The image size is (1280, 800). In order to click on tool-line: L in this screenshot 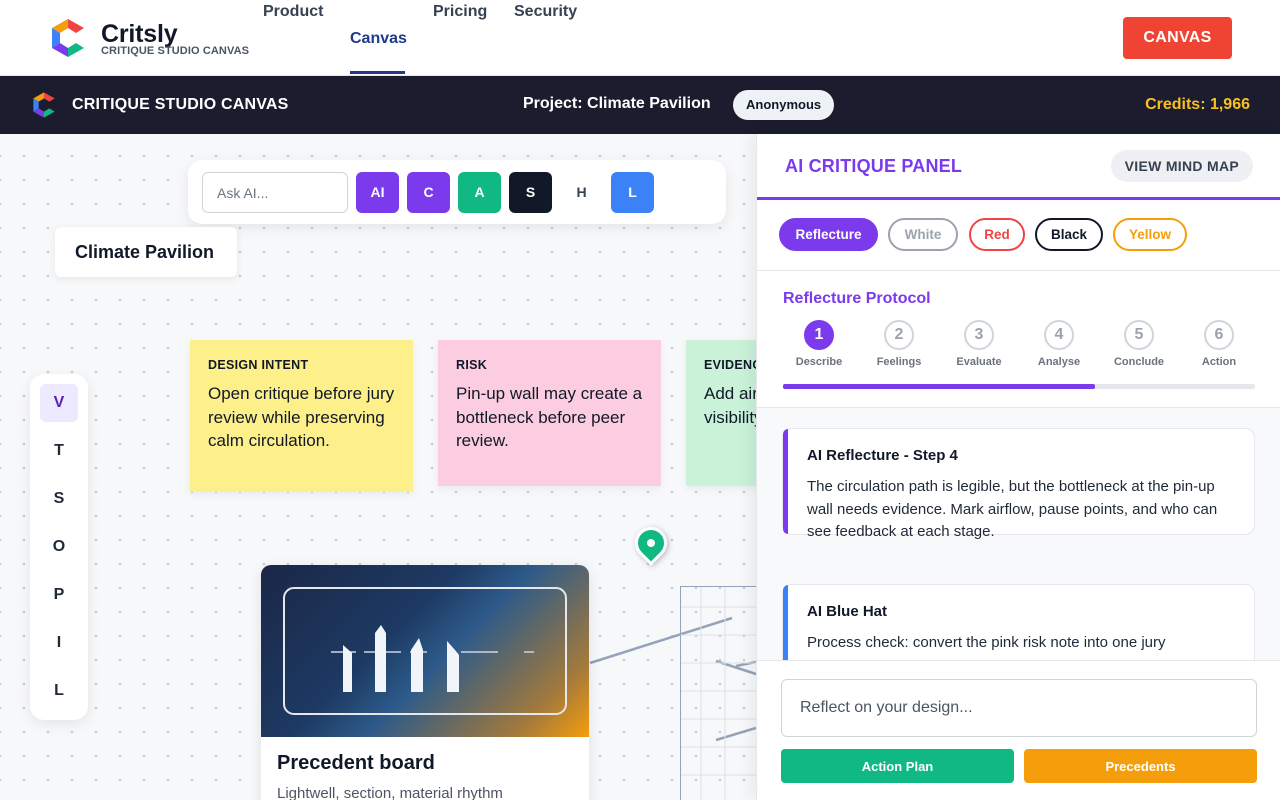, I will do `click(59, 691)`.